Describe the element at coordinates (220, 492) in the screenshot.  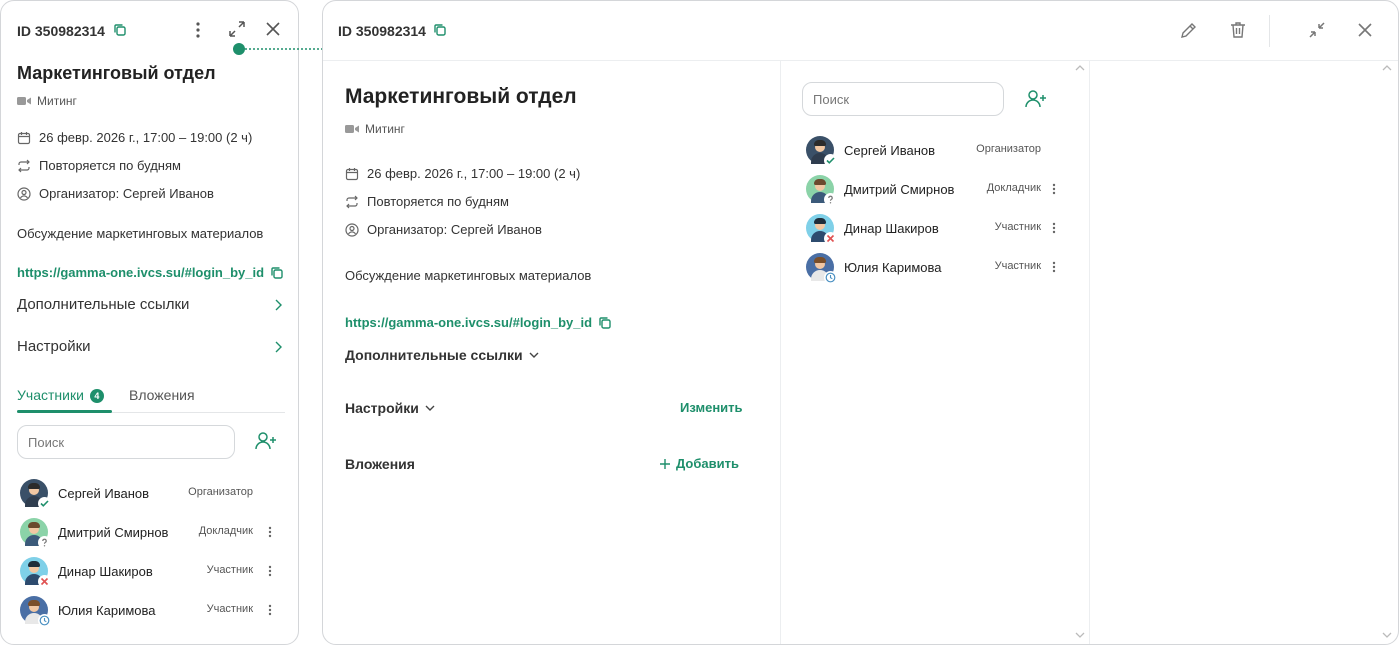
I see `participant-role: Организатор` at that location.